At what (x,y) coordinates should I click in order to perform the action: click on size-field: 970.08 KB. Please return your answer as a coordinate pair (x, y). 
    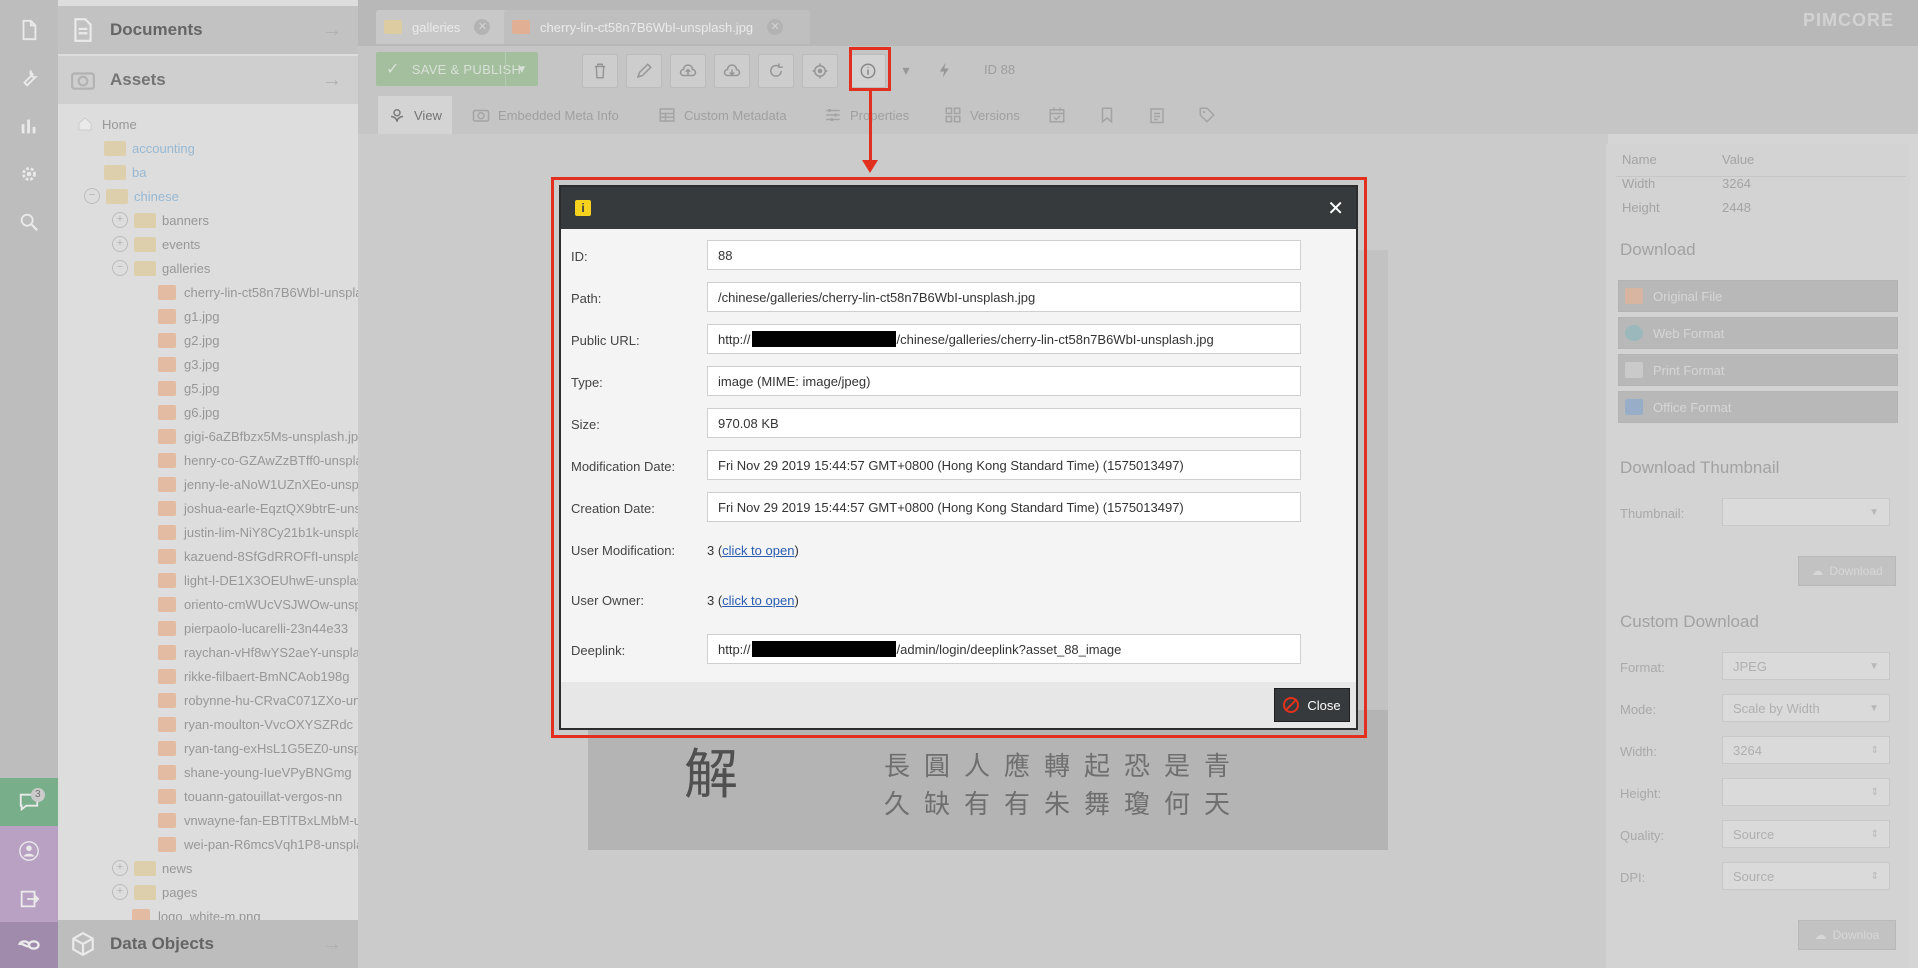
    Looking at the image, I should click on (1004, 423).